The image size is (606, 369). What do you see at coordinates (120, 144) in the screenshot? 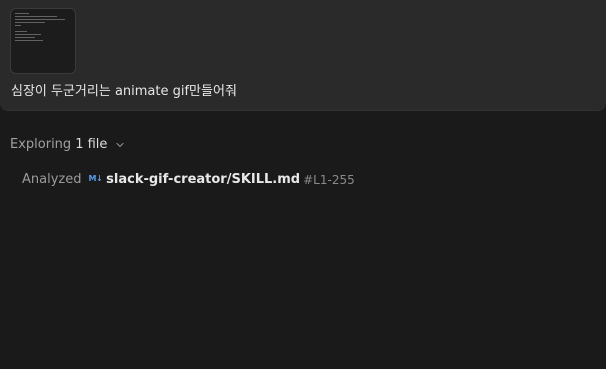
I see `chevron-down-icon` at bounding box center [120, 144].